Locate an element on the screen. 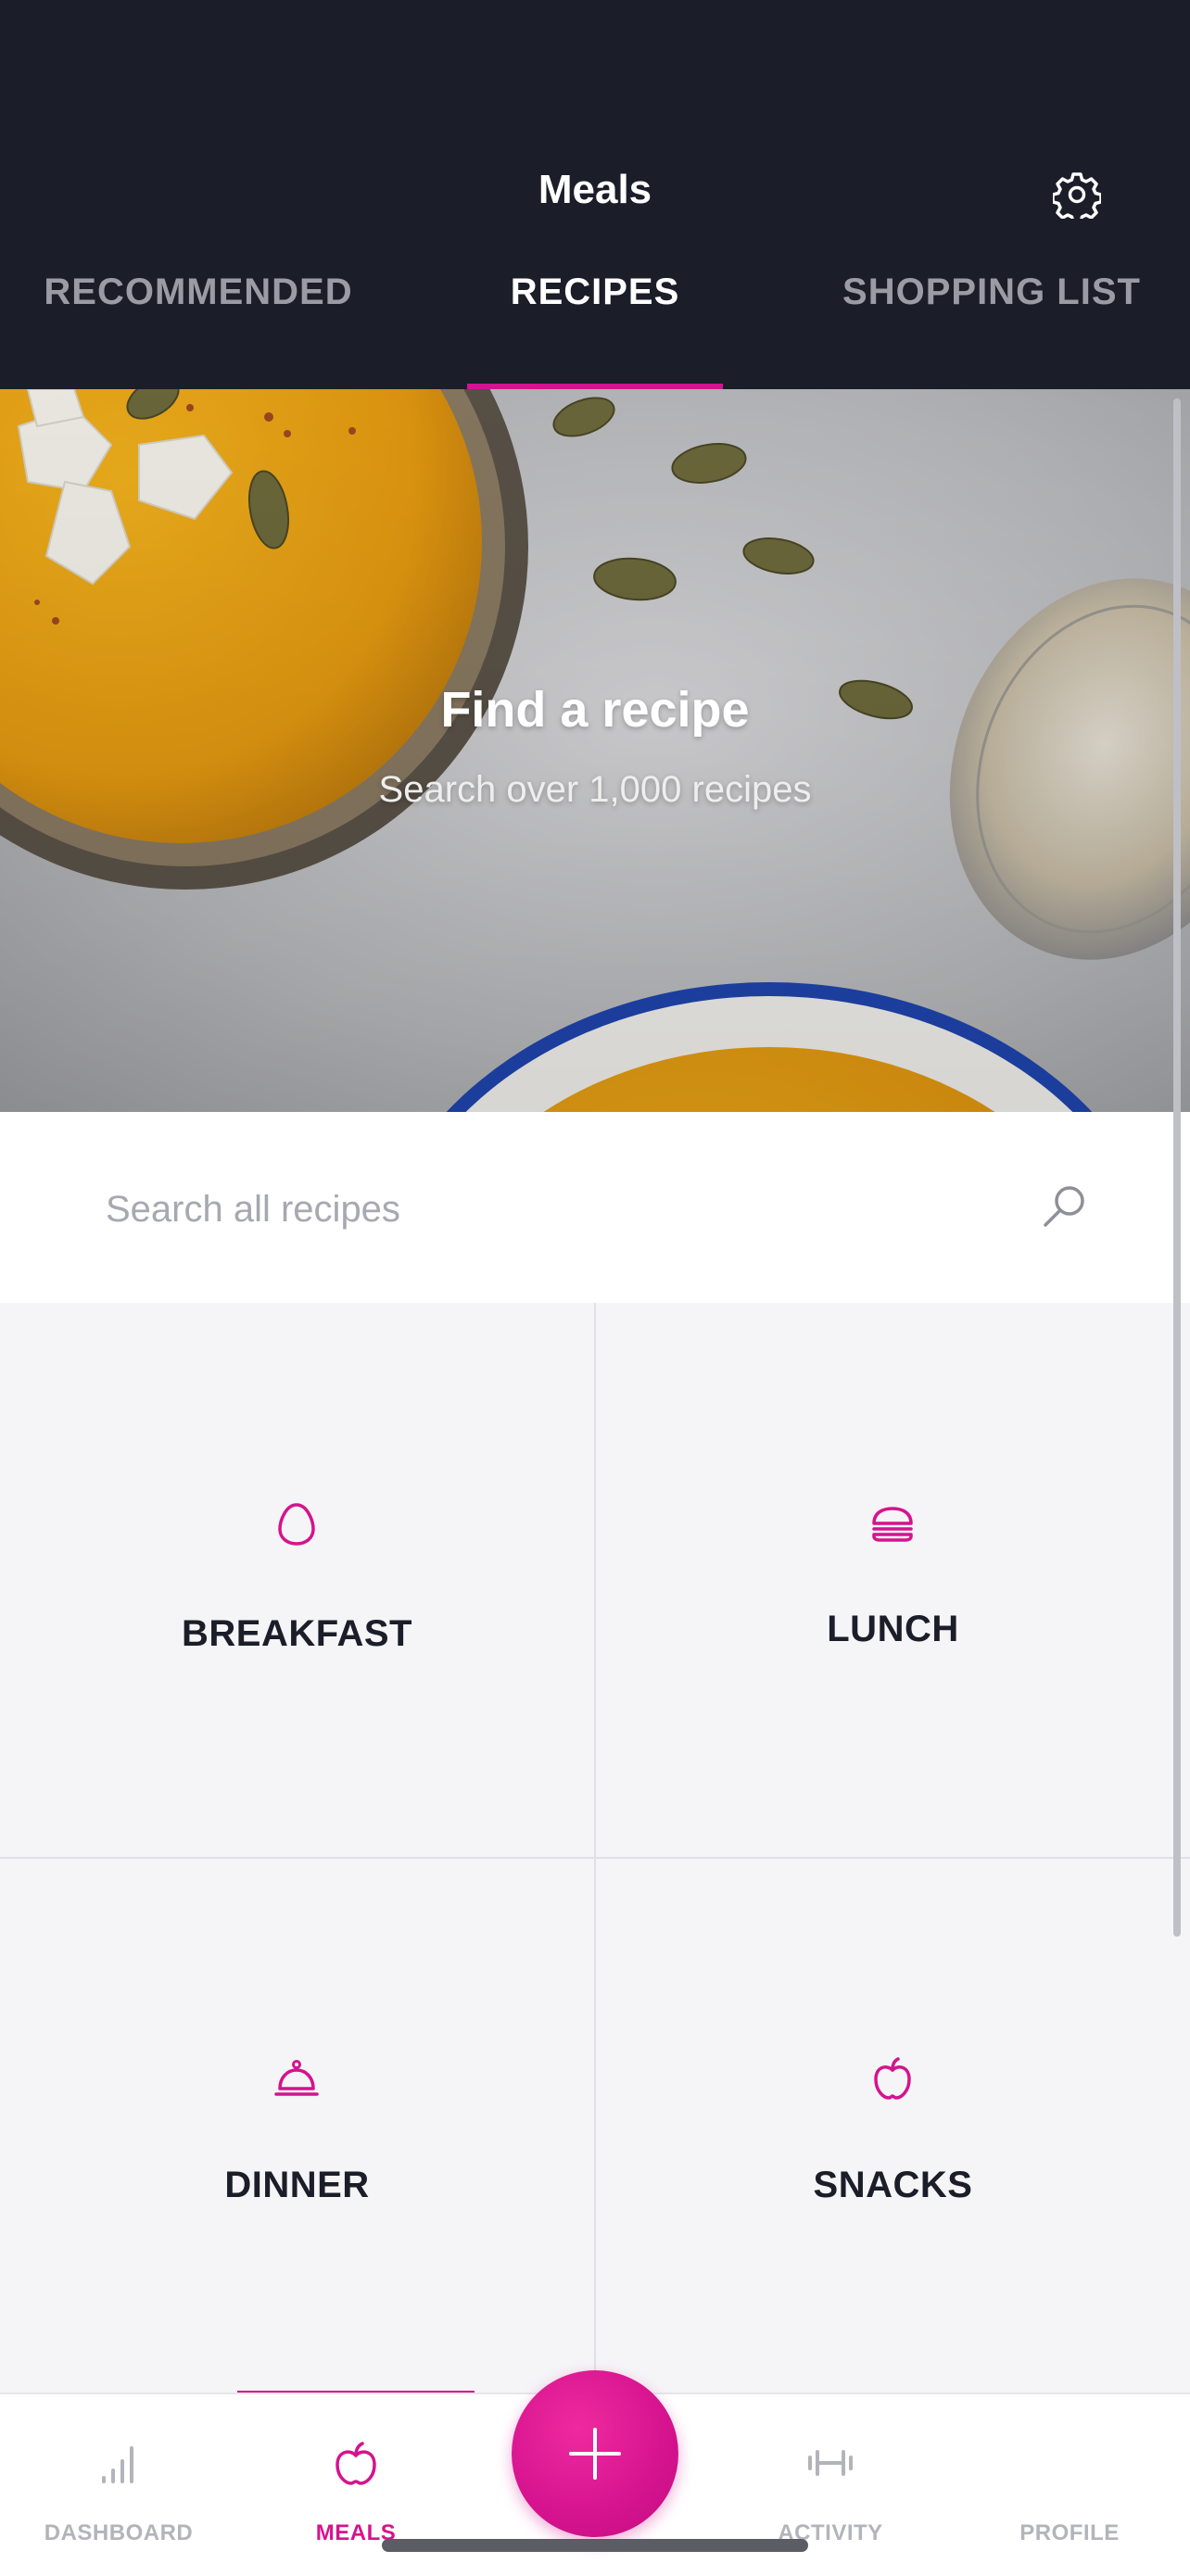  bar-chart-icon is located at coordinates (118, 2463).